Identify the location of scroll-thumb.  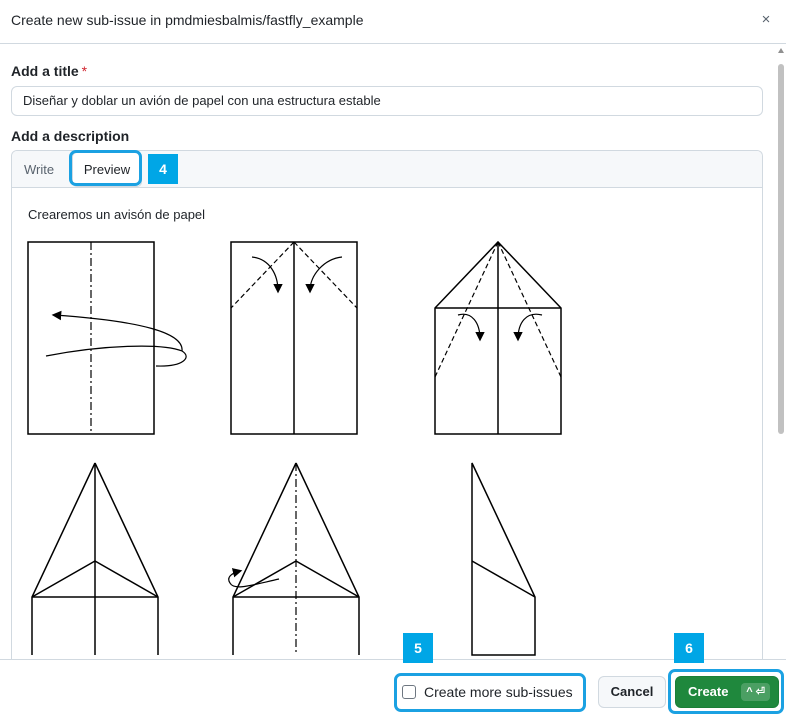
(781, 249).